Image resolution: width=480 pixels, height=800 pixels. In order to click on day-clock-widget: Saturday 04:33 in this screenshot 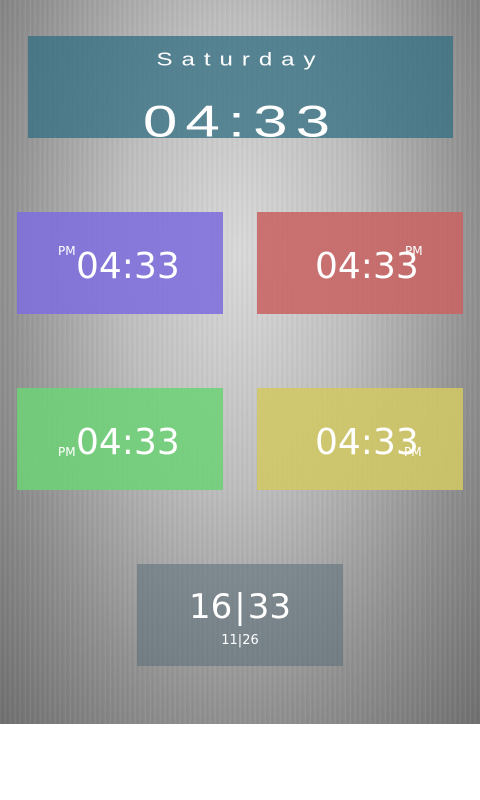, I will do `click(240, 91)`.